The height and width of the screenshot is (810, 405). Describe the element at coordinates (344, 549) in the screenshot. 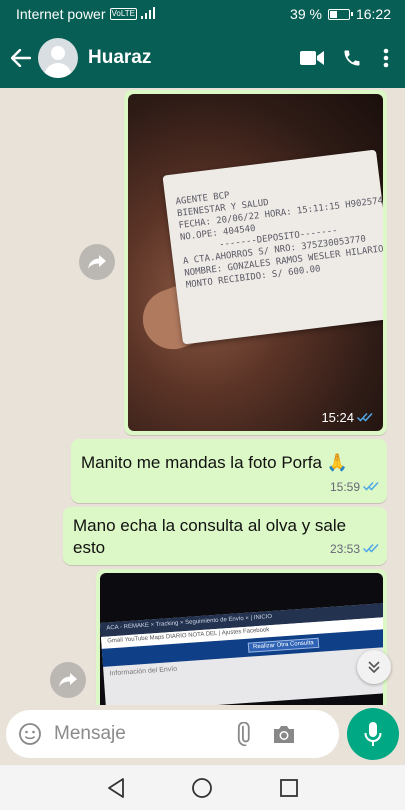

I see `message-time: 23:53` at that location.